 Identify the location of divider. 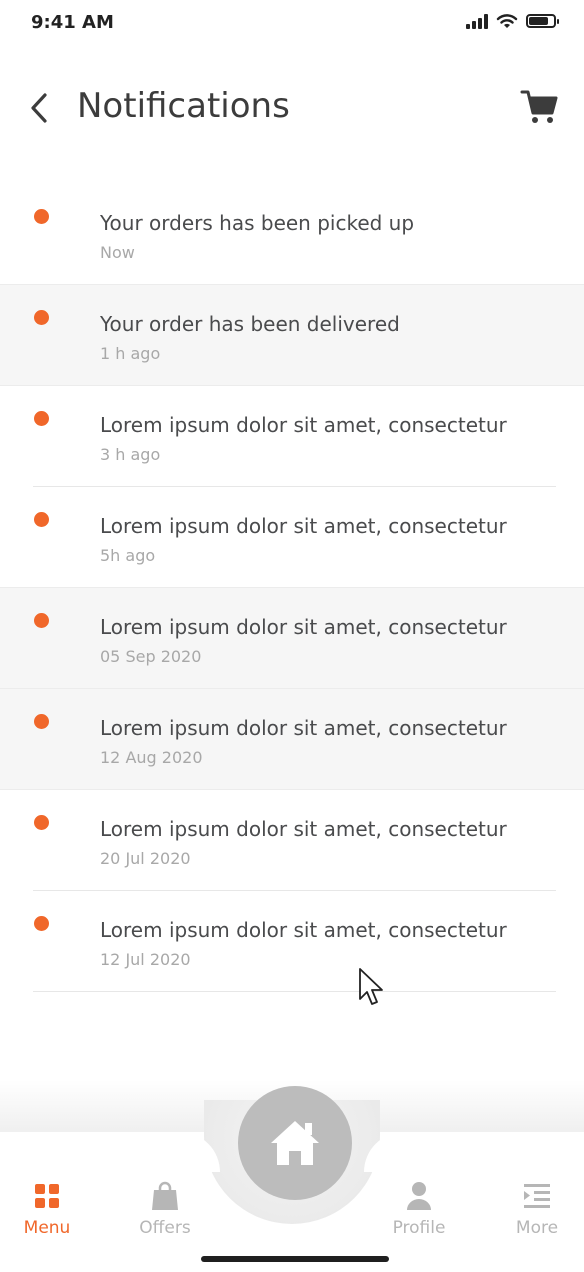
(294, 991).